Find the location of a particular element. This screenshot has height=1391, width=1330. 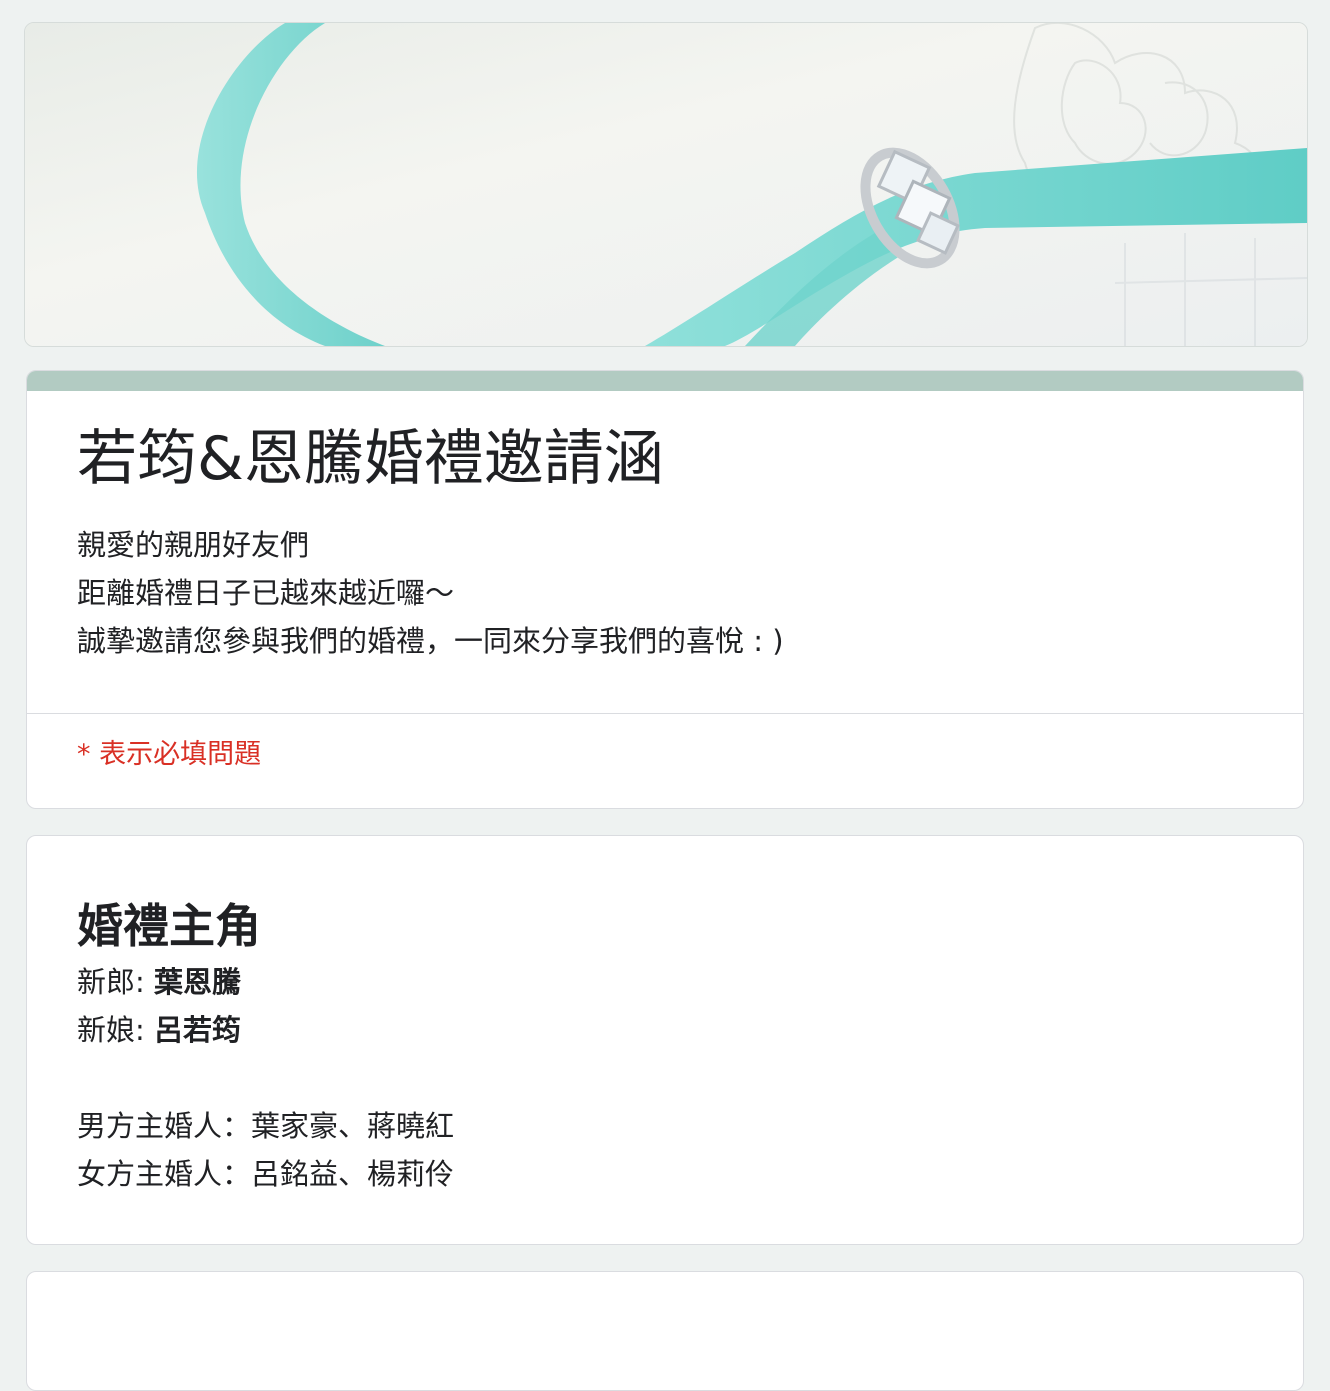

header-divider is located at coordinates (665, 713).